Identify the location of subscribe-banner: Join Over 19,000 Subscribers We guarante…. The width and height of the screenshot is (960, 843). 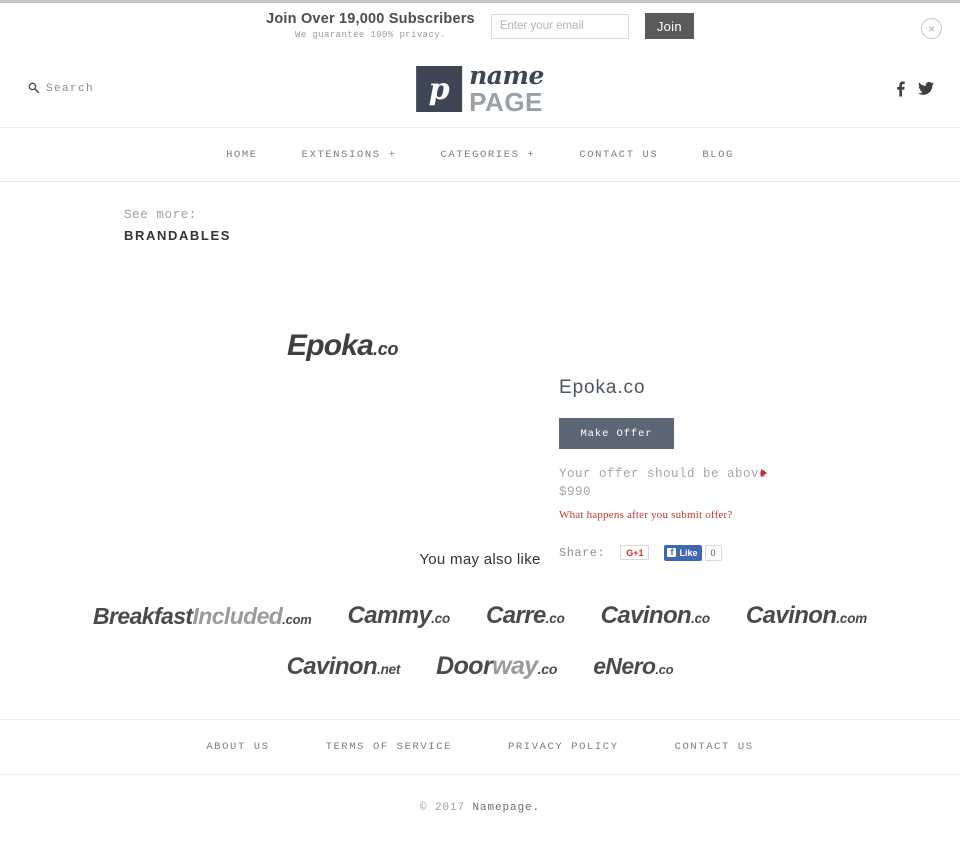
(480, 25).